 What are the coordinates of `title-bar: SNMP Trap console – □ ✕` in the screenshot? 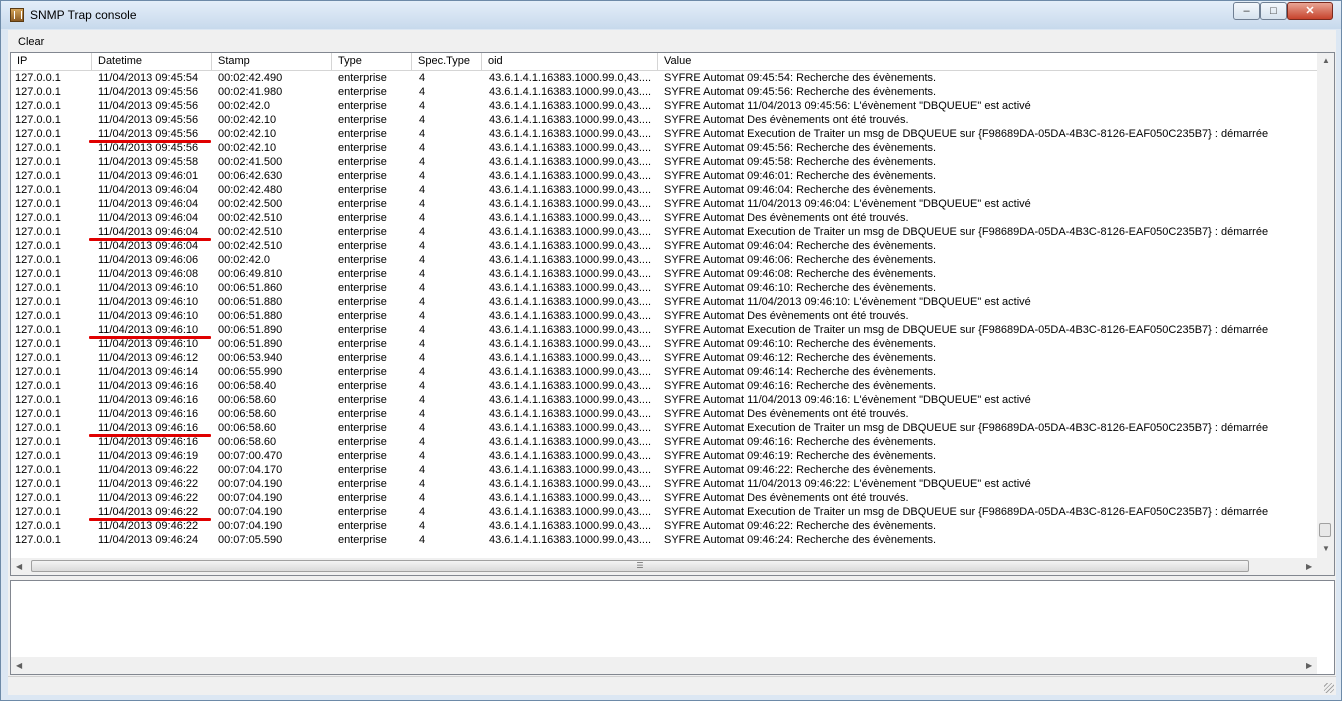 It's located at (671, 15).